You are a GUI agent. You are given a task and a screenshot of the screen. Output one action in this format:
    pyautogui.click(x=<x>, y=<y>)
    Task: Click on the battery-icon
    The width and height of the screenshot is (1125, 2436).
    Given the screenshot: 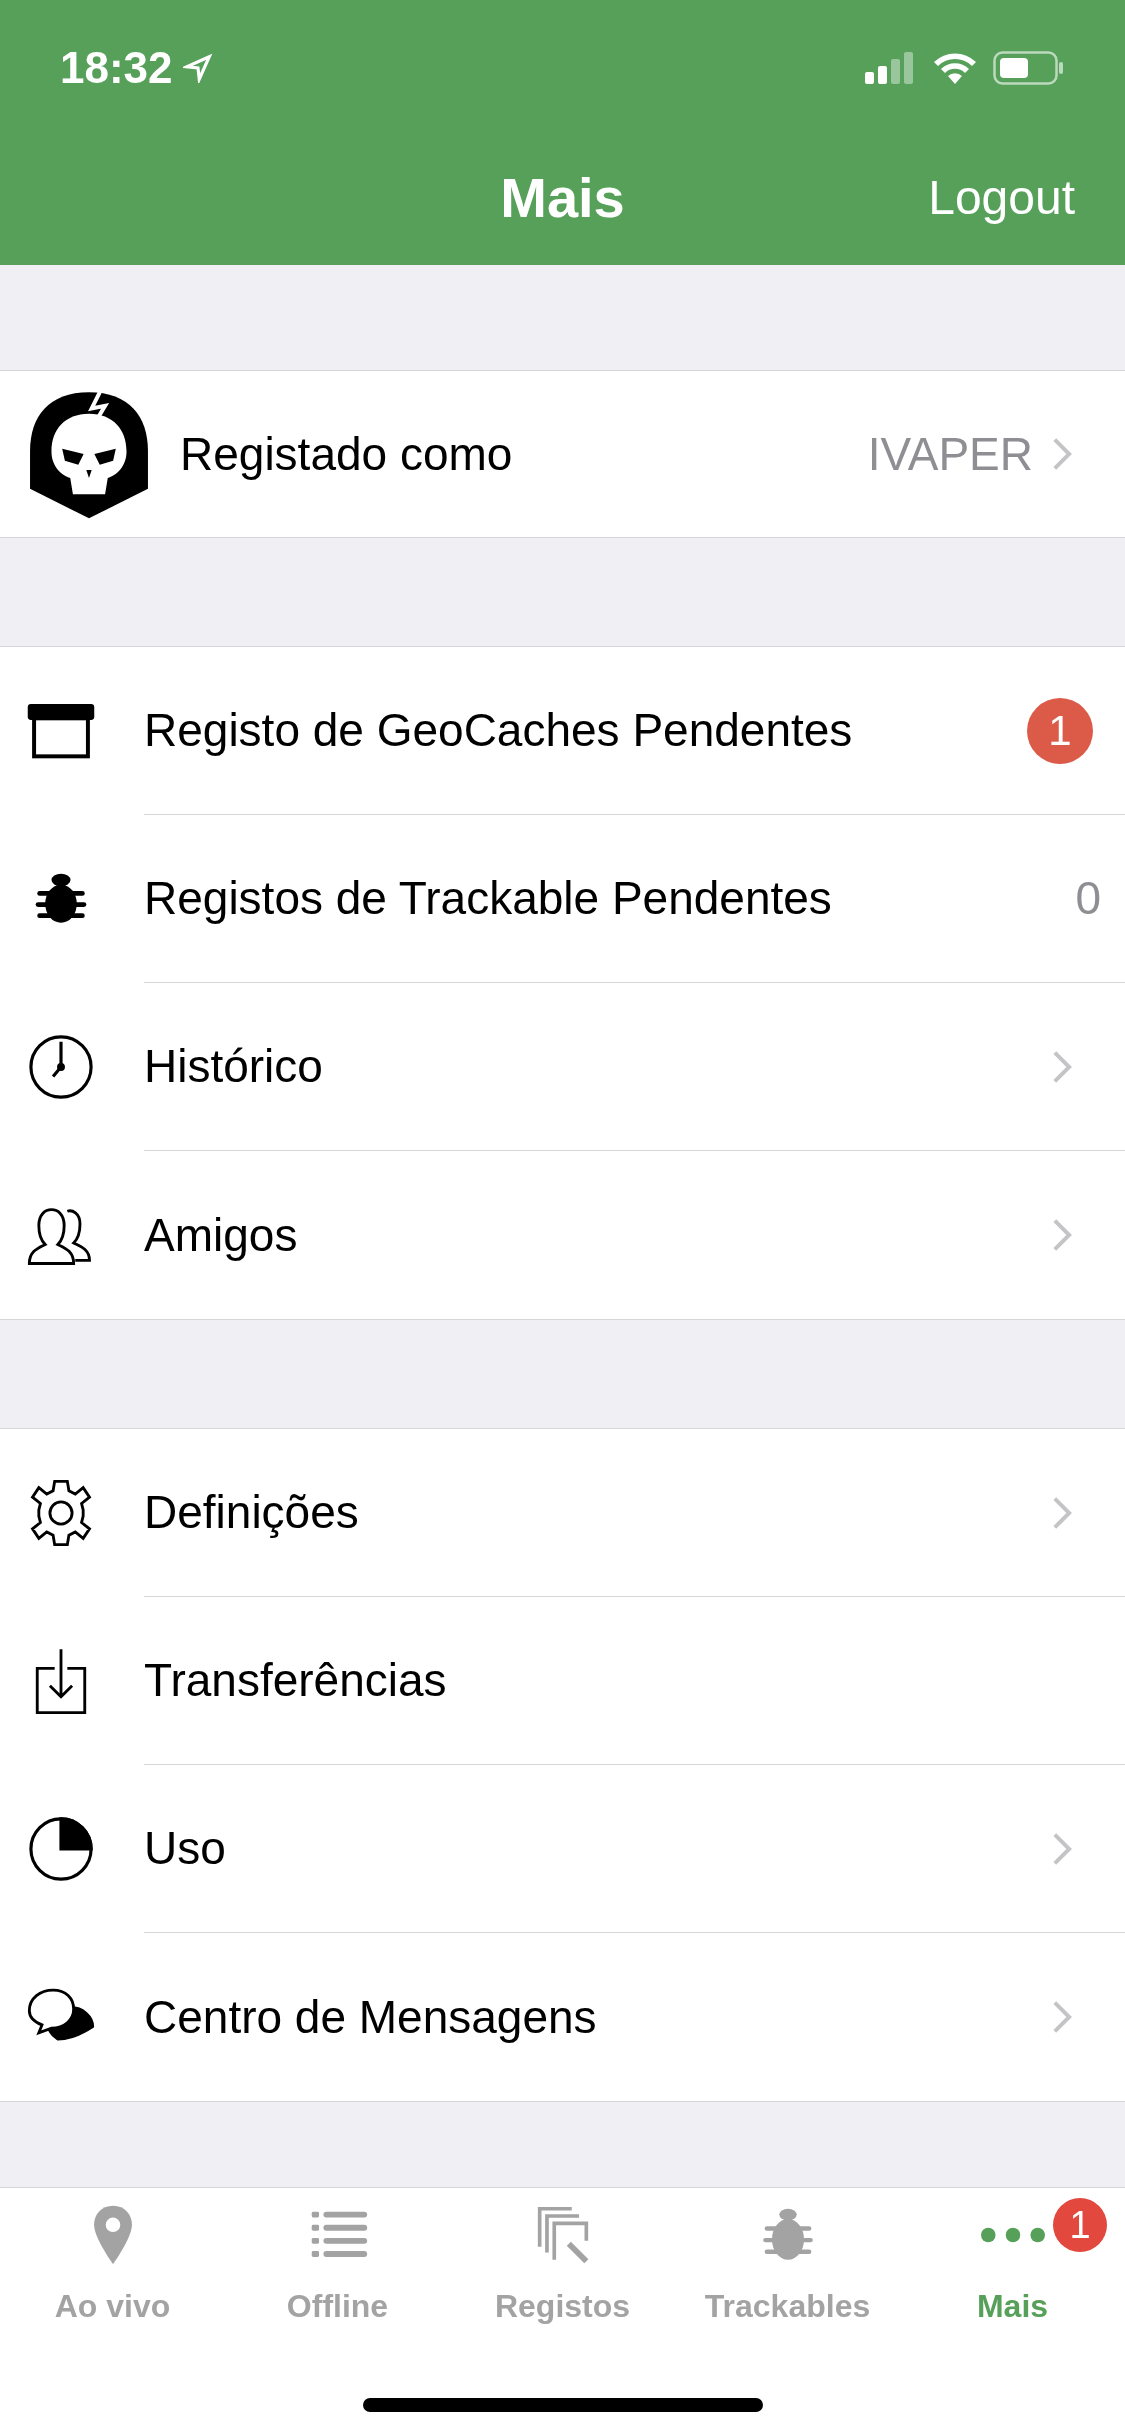 What is the action you would take?
    pyautogui.click(x=1029, y=68)
    